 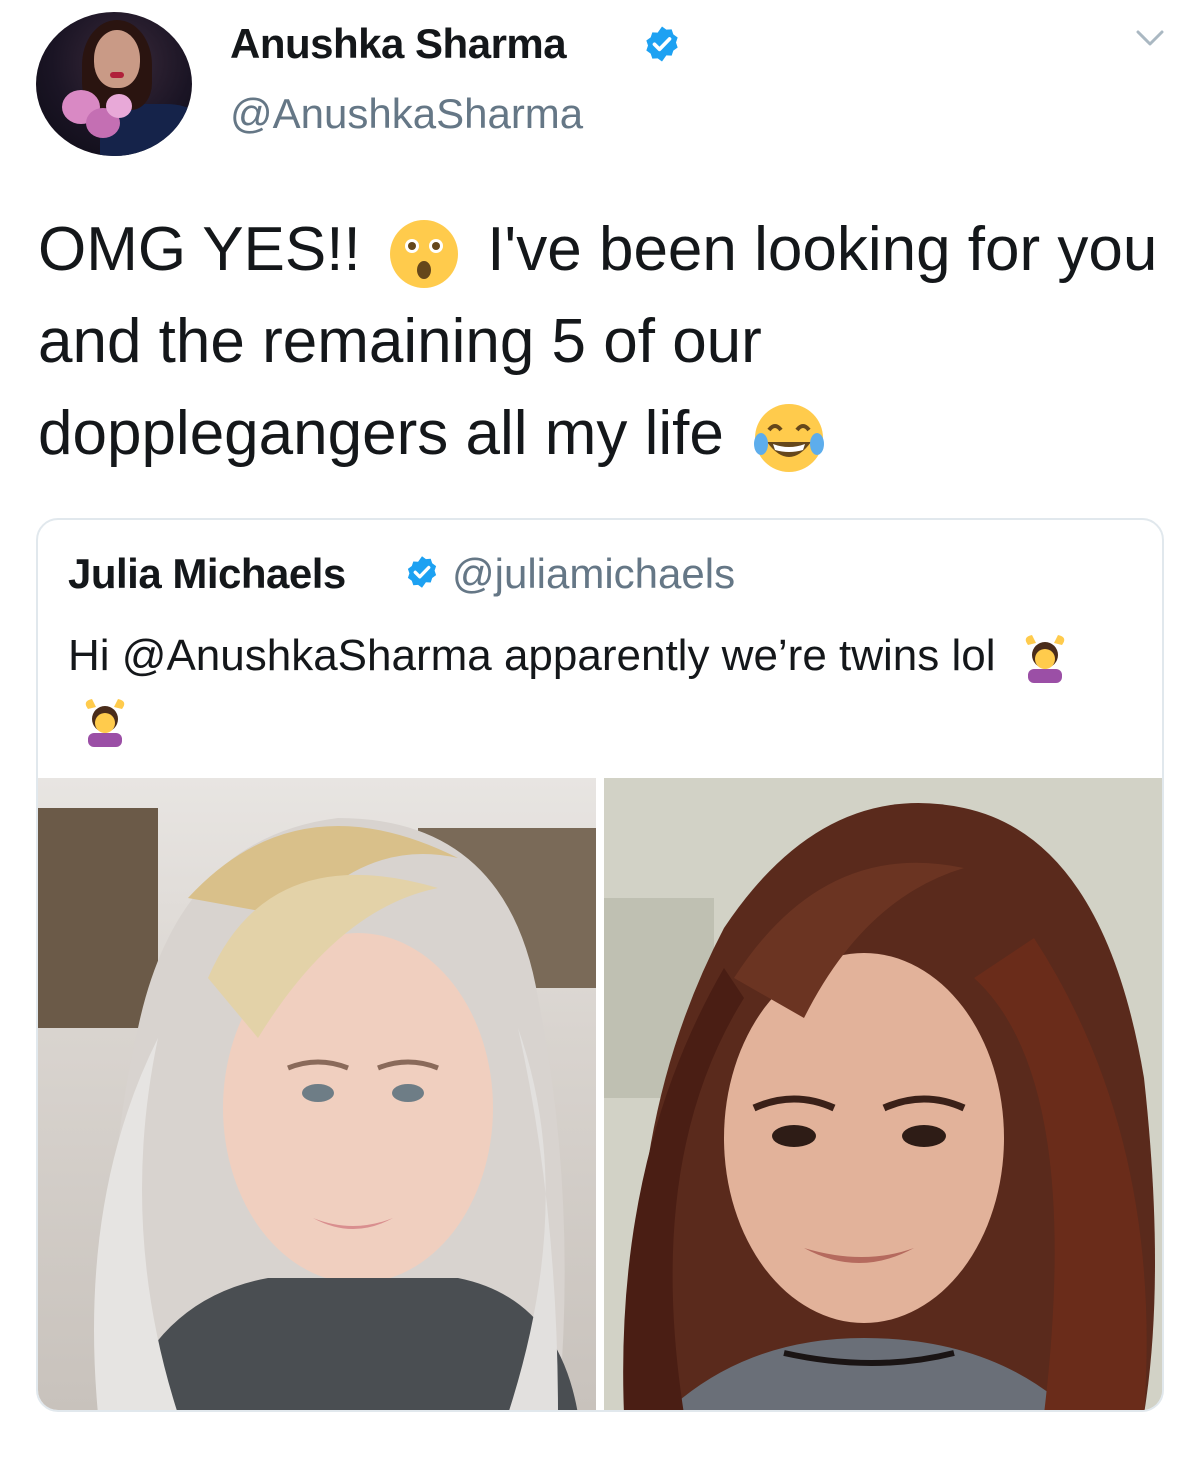 What do you see at coordinates (406, 114) in the screenshot?
I see `author-handle: @AnushkaSharma` at bounding box center [406, 114].